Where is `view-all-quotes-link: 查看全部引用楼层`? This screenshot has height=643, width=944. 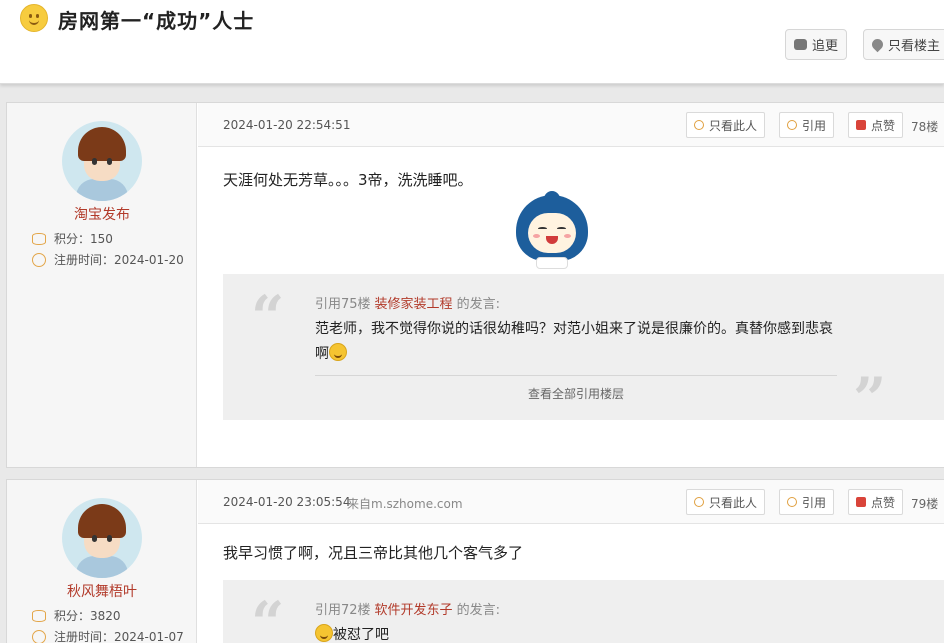 view-all-quotes-link: 查看全部引用楼层 is located at coordinates (576, 393).